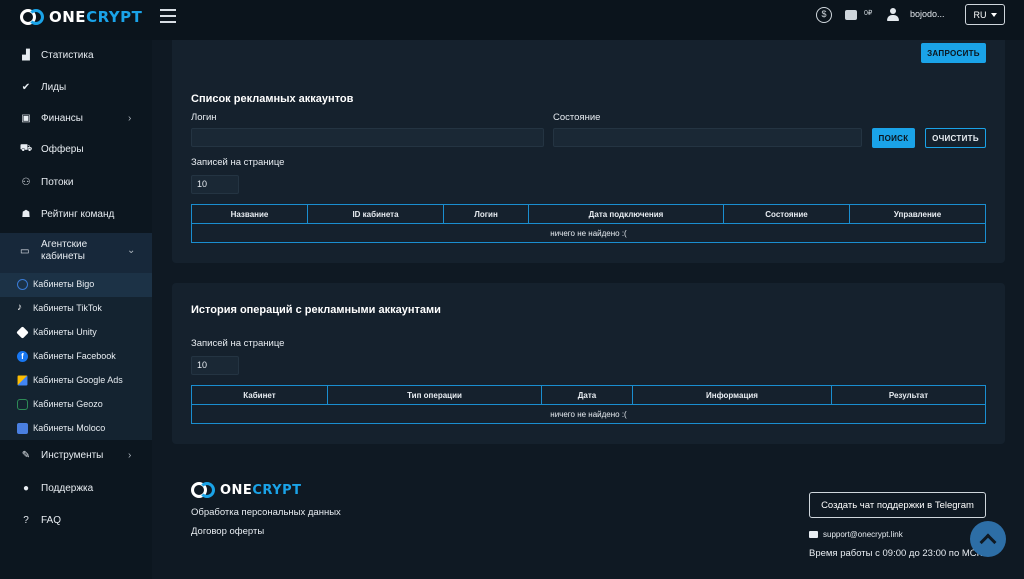 Image resolution: width=1024 pixels, height=579 pixels. Describe the element at coordinates (22, 284) in the screenshot. I see `bigo-icon` at that location.